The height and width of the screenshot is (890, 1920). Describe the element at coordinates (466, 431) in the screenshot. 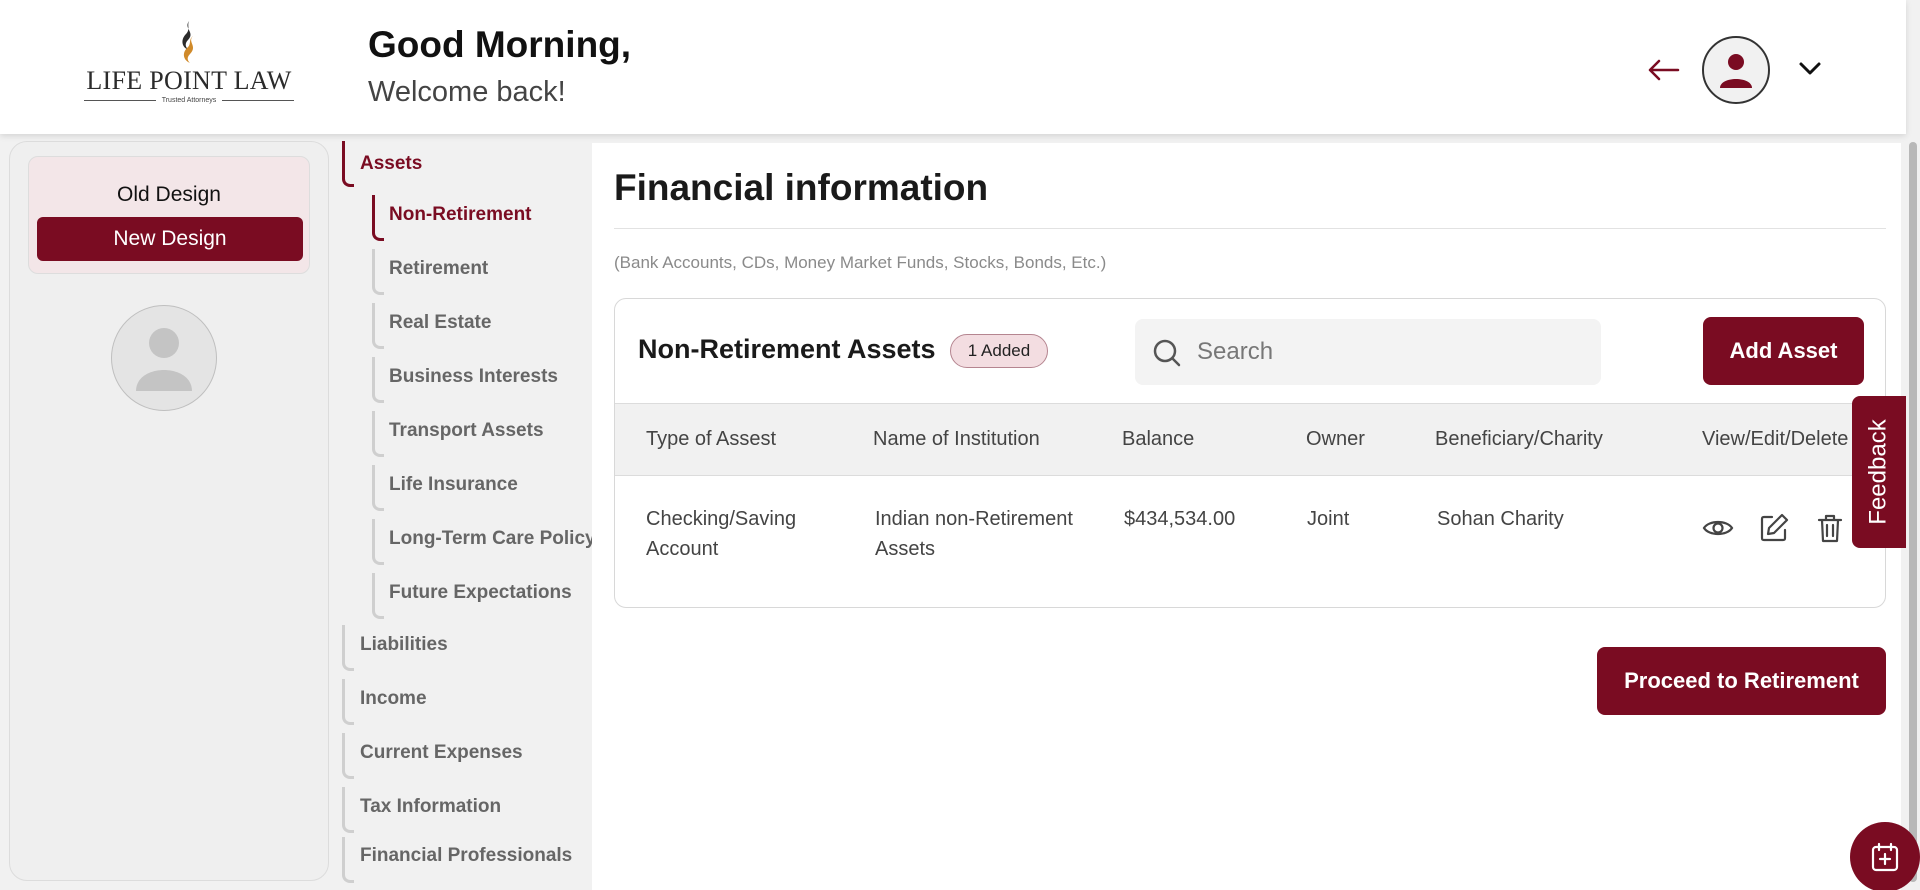

I see `subnav-item-transport-assets: Transport Assets` at that location.